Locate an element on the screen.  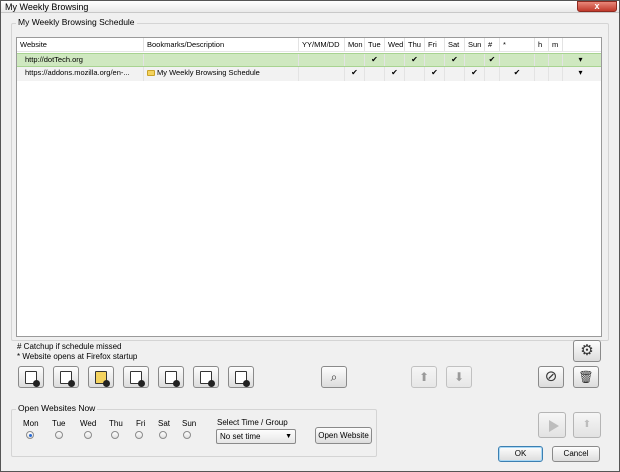
column-fri: Fri is located at coordinates (435, 44).